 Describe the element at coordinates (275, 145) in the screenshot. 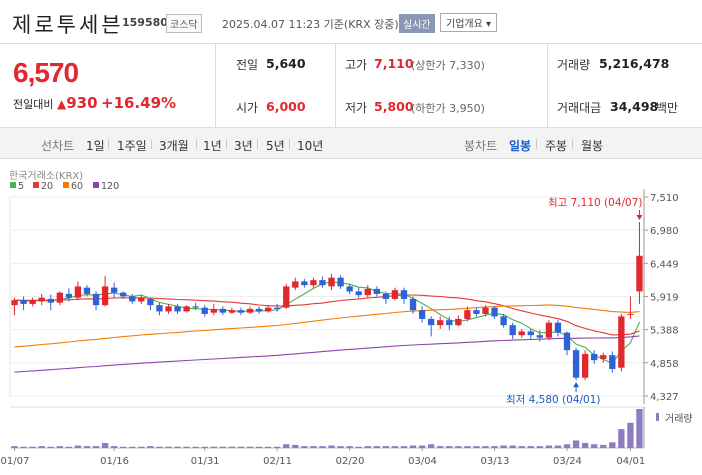

I see `tab-5y: 5년` at that location.